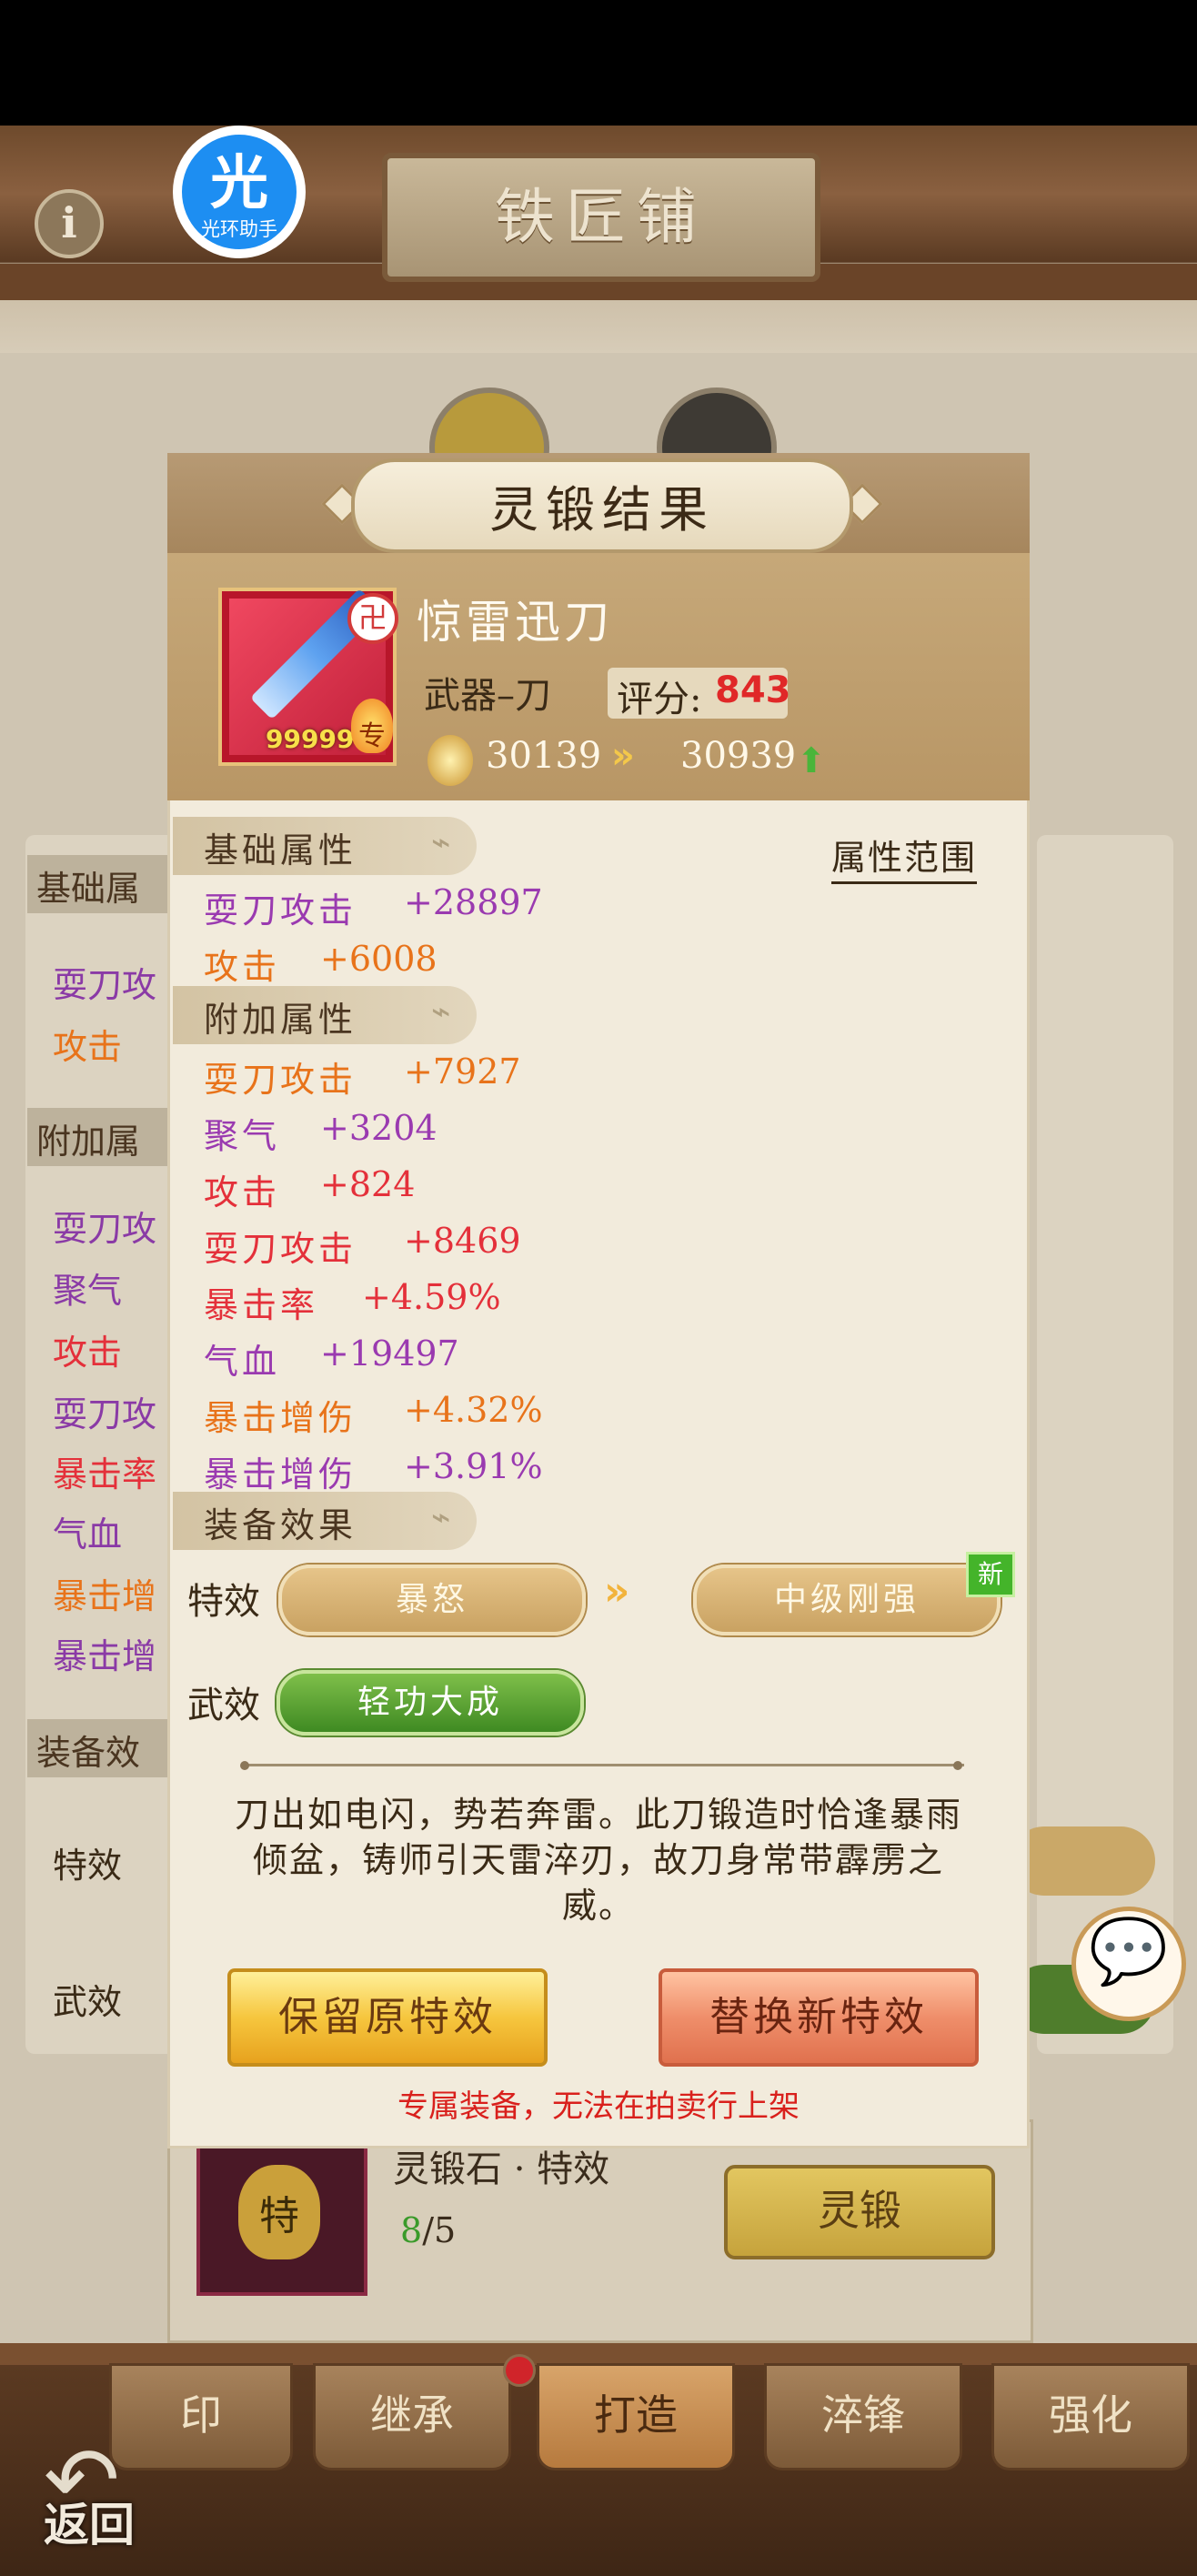 Image resolution: width=1197 pixels, height=2576 pixels. Describe the element at coordinates (310, 739) in the screenshot. I see `item-level: 99999` at that location.